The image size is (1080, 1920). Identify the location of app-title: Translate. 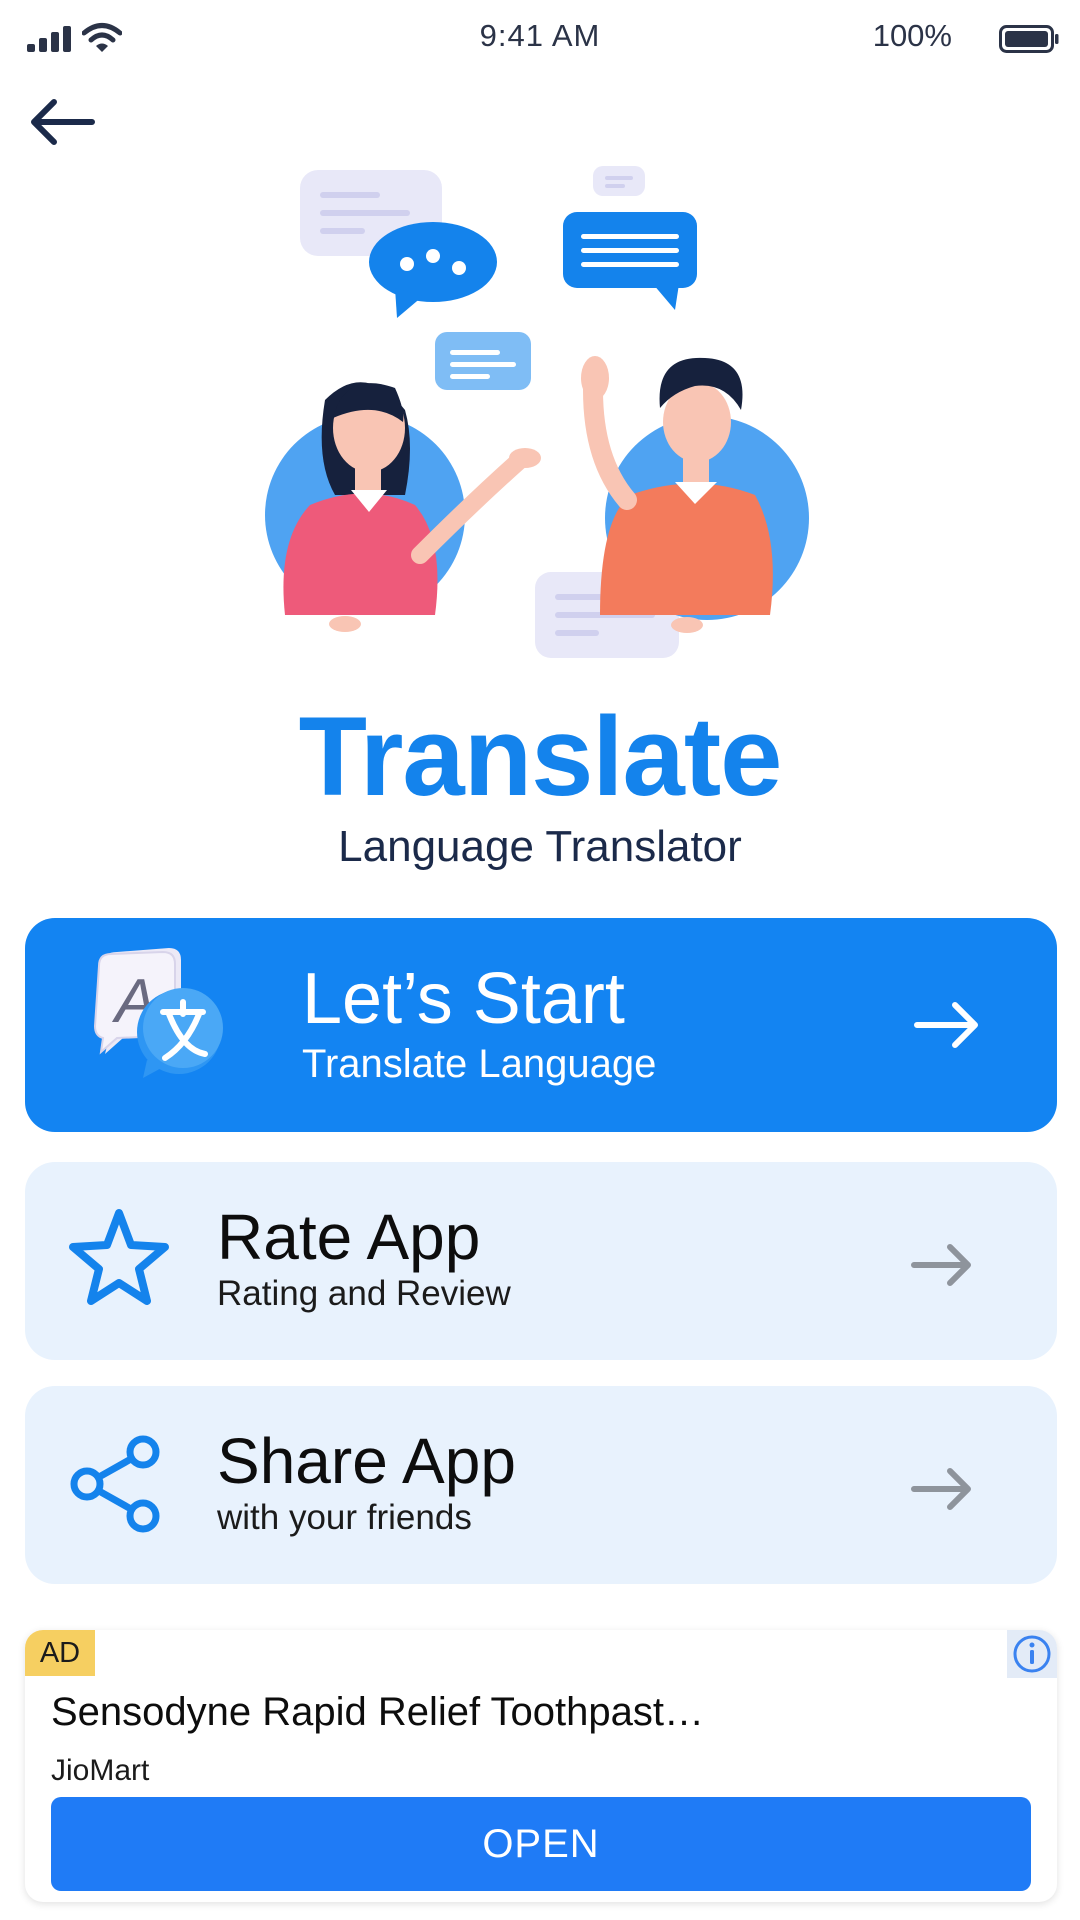
(540, 756).